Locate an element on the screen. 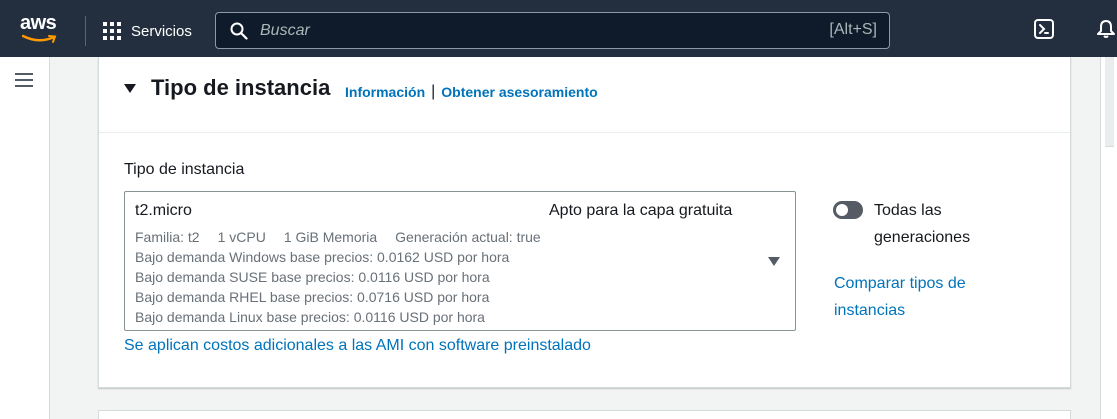 This screenshot has height=419, width=1117. search-input is located at coordinates (530, 31).